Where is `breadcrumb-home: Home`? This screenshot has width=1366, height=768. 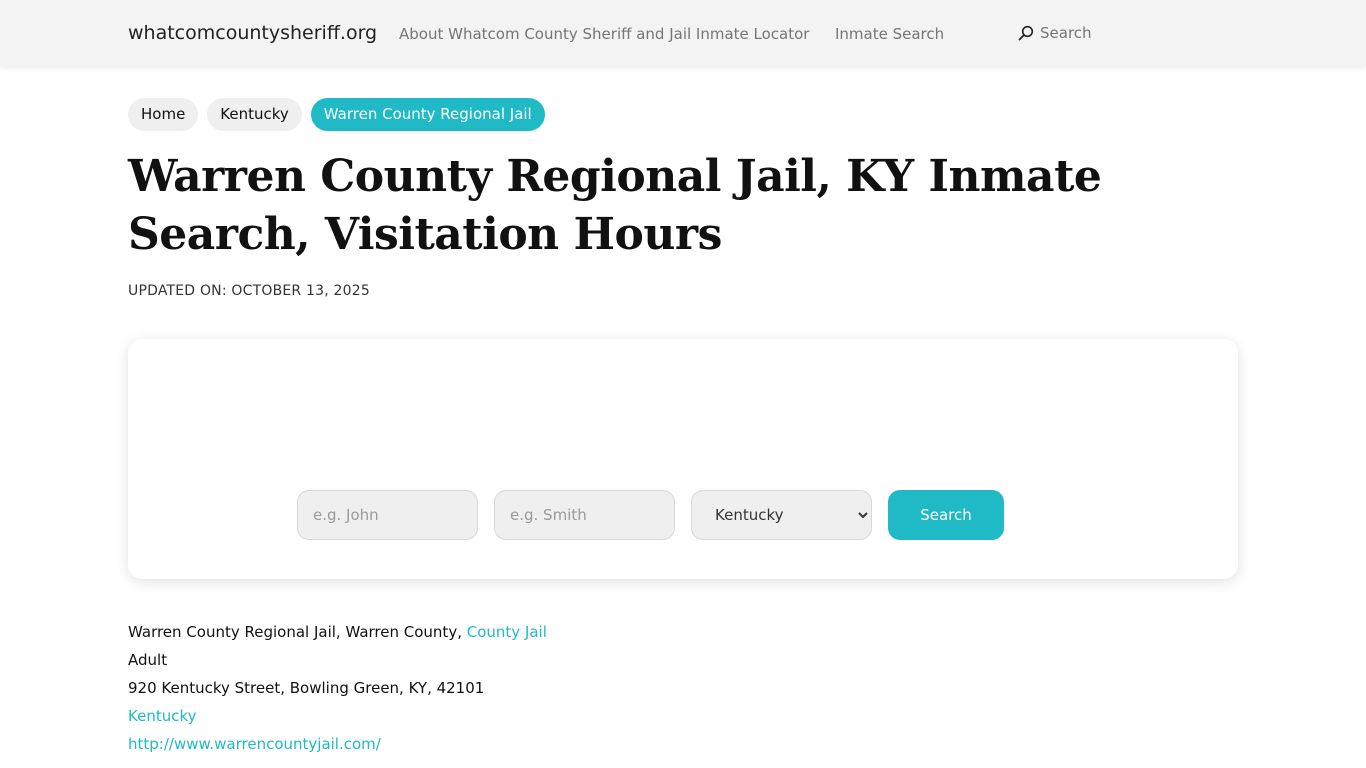
breadcrumb-home: Home is located at coordinates (163, 114).